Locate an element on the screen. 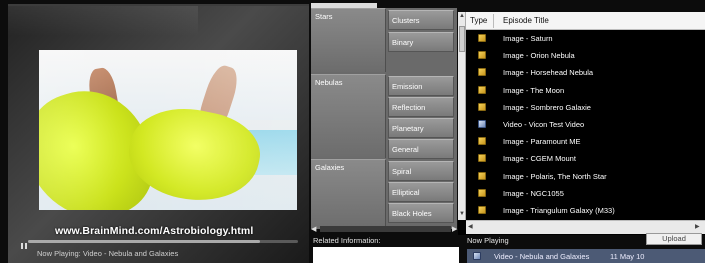 The width and height of the screenshot is (705, 263). subcategory-elliptical: Elliptical is located at coordinates (421, 192).